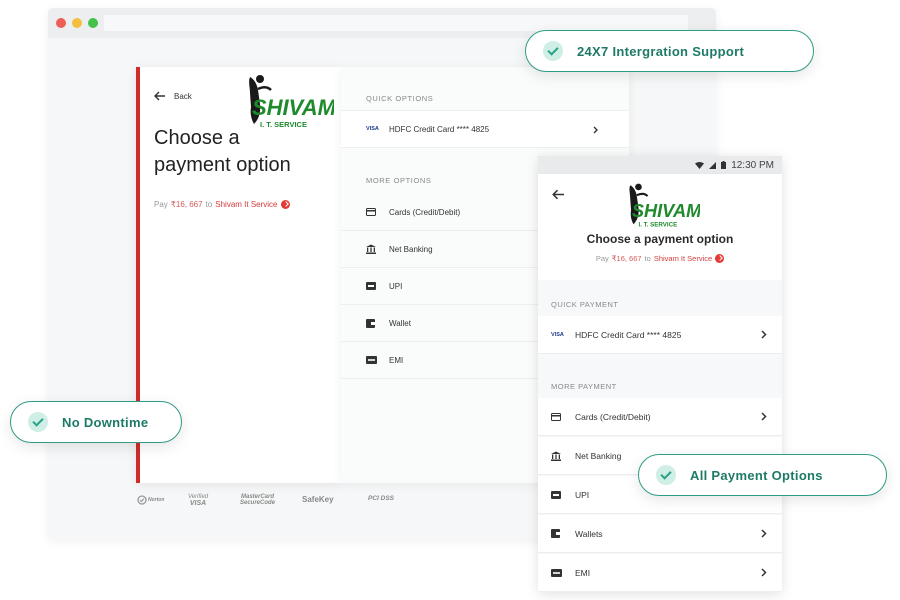 The width and height of the screenshot is (900, 600). I want to click on mobile-option-cards: Cards (Credit/Debit), so click(660, 417).